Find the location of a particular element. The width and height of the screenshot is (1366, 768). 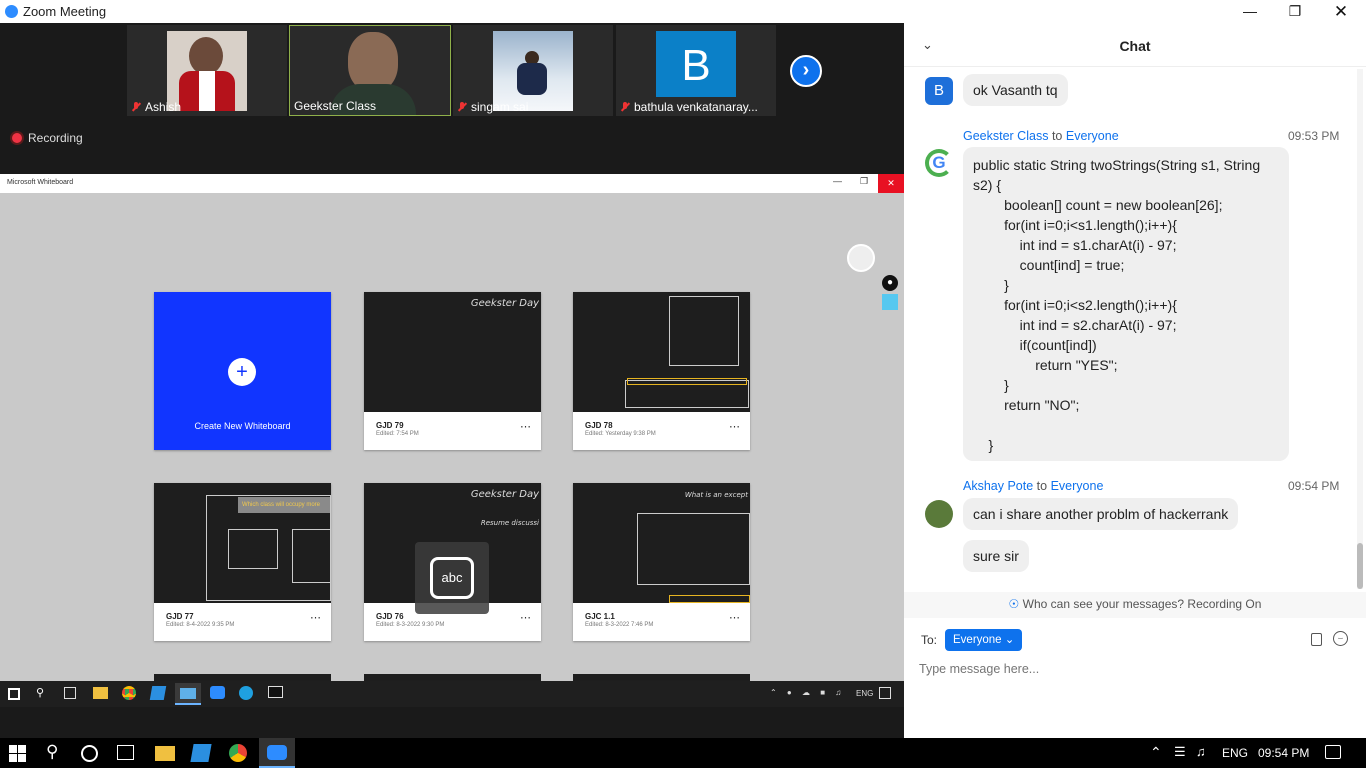

code-line: count[ind] = true; is located at coordinates (1049, 265).